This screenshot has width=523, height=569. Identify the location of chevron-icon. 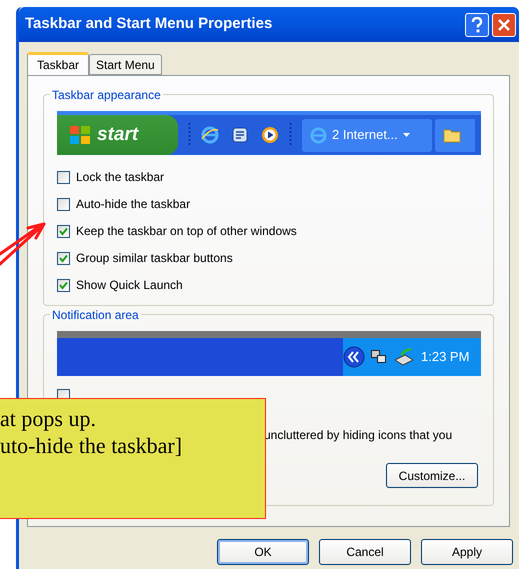
(354, 357).